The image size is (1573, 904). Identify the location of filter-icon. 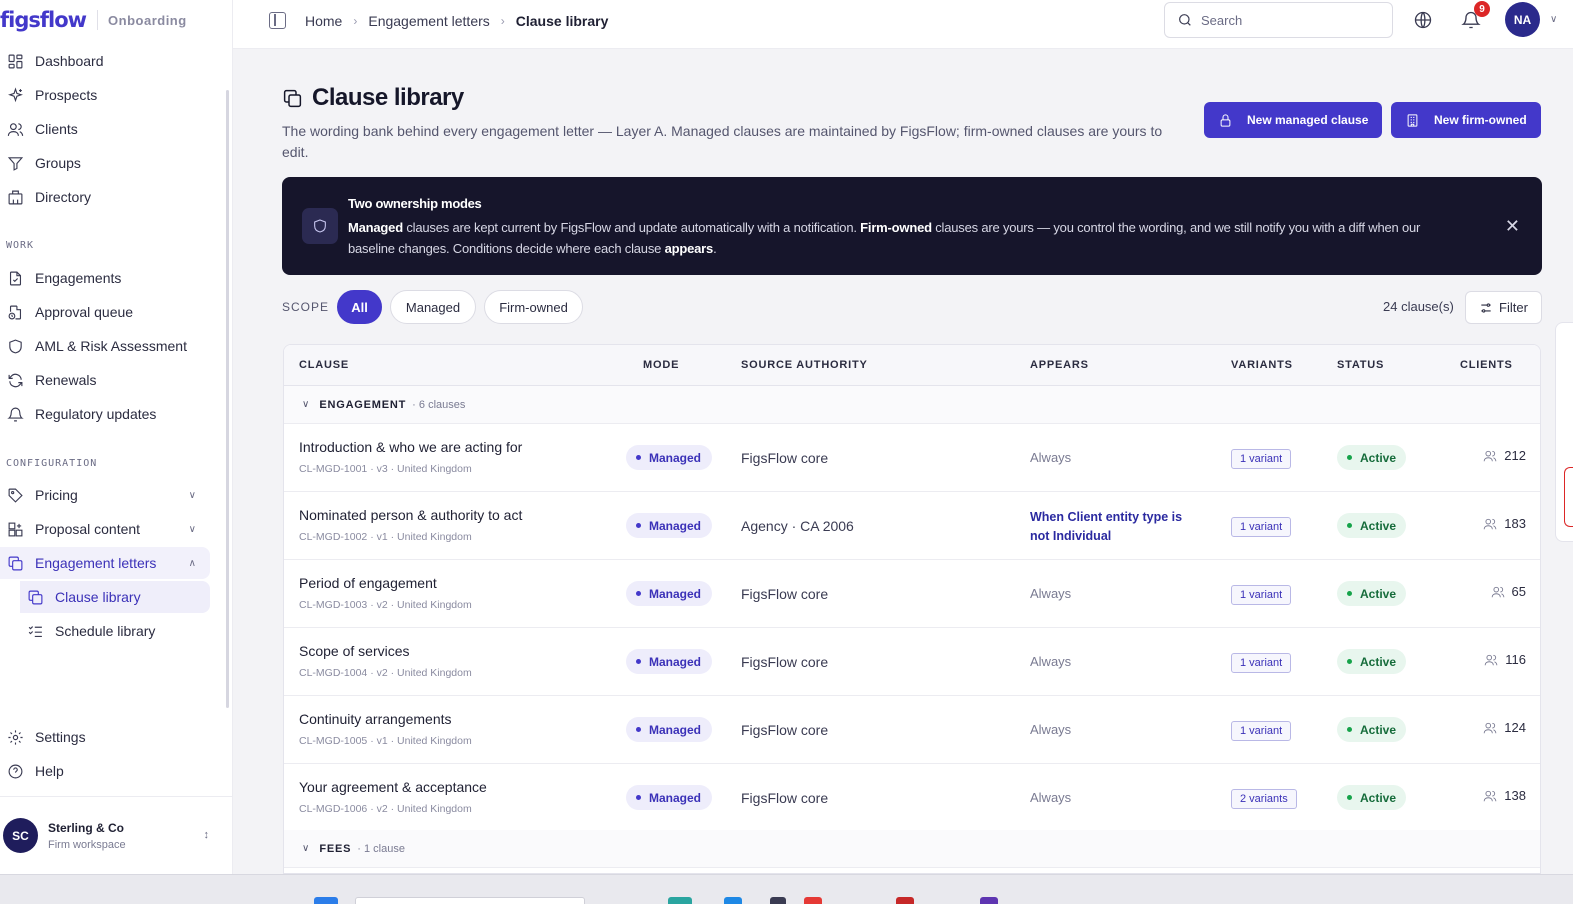
(15, 163).